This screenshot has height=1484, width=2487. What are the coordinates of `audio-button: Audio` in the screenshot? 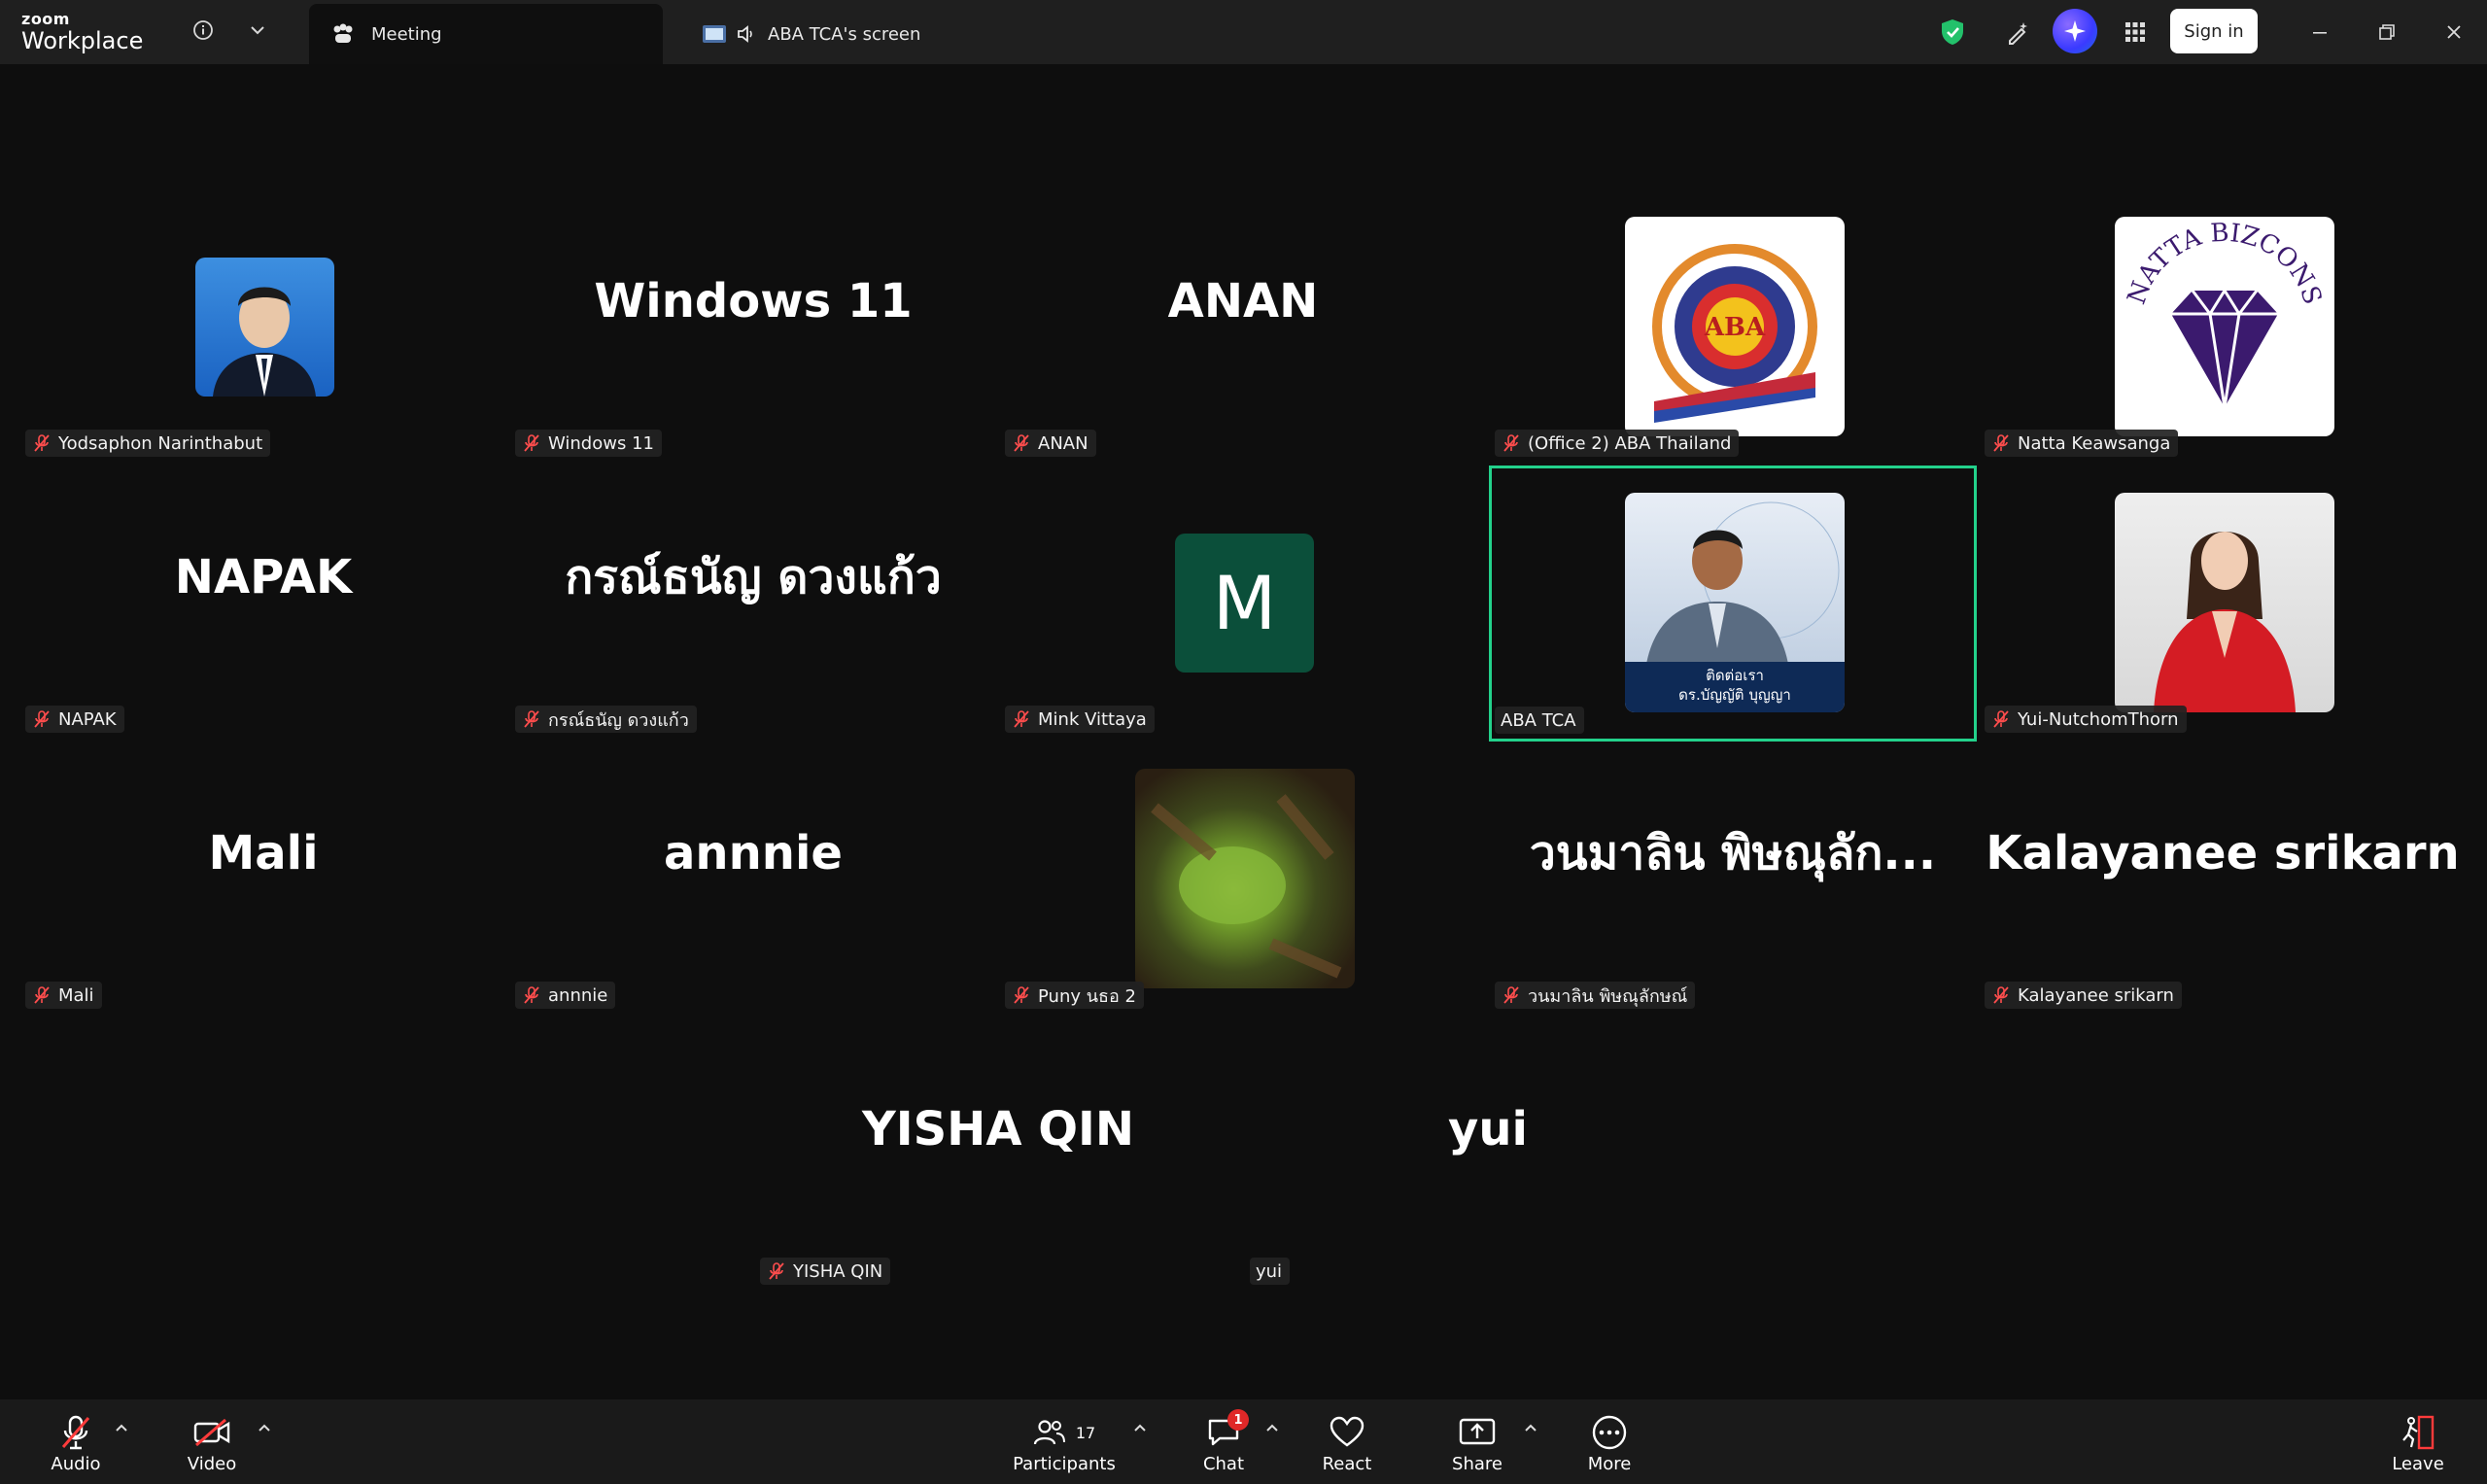 It's located at (76, 1442).